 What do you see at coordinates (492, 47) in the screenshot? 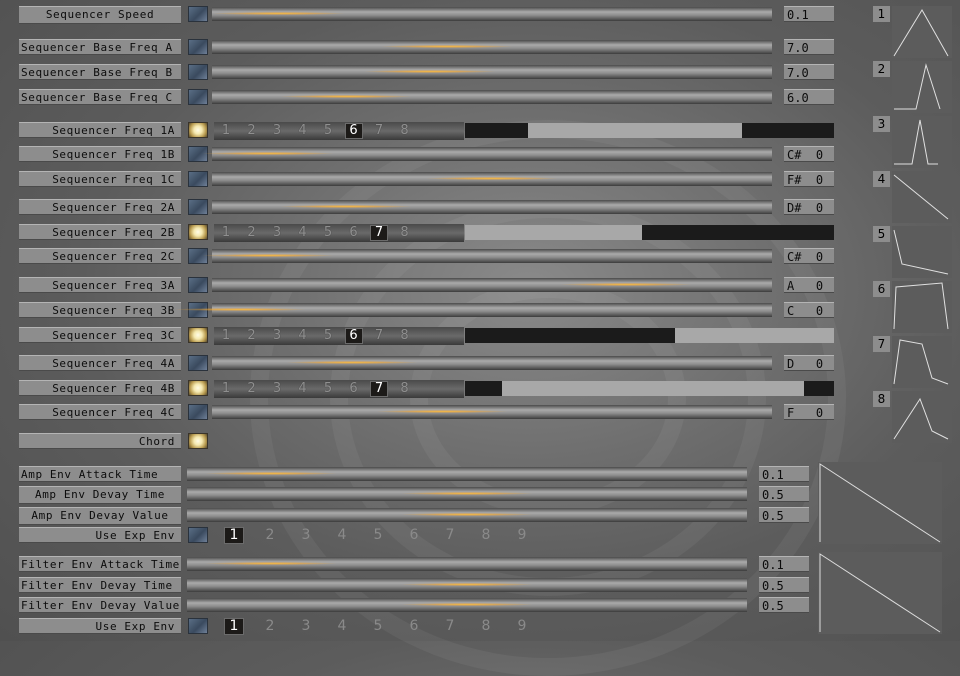
I see `base-freq-a-slider` at bounding box center [492, 47].